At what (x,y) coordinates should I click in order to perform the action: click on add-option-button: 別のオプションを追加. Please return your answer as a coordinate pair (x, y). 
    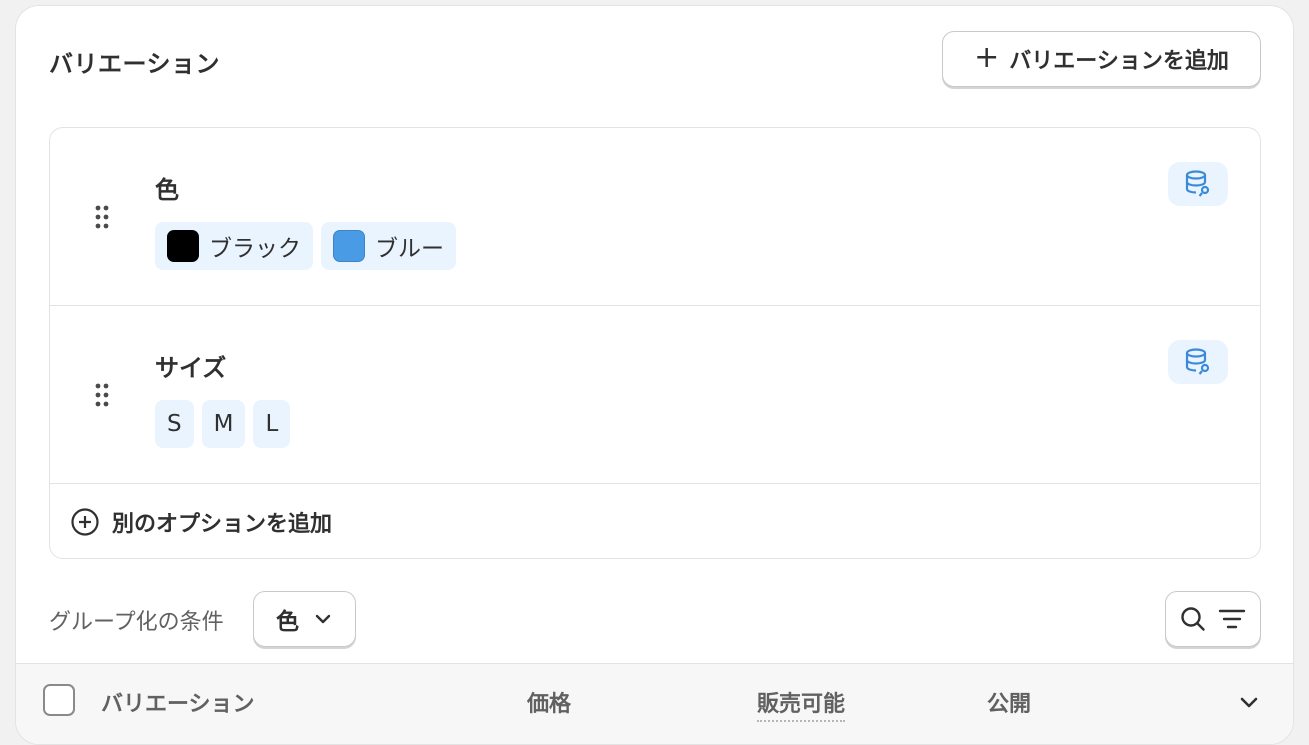
    Looking at the image, I should click on (655, 521).